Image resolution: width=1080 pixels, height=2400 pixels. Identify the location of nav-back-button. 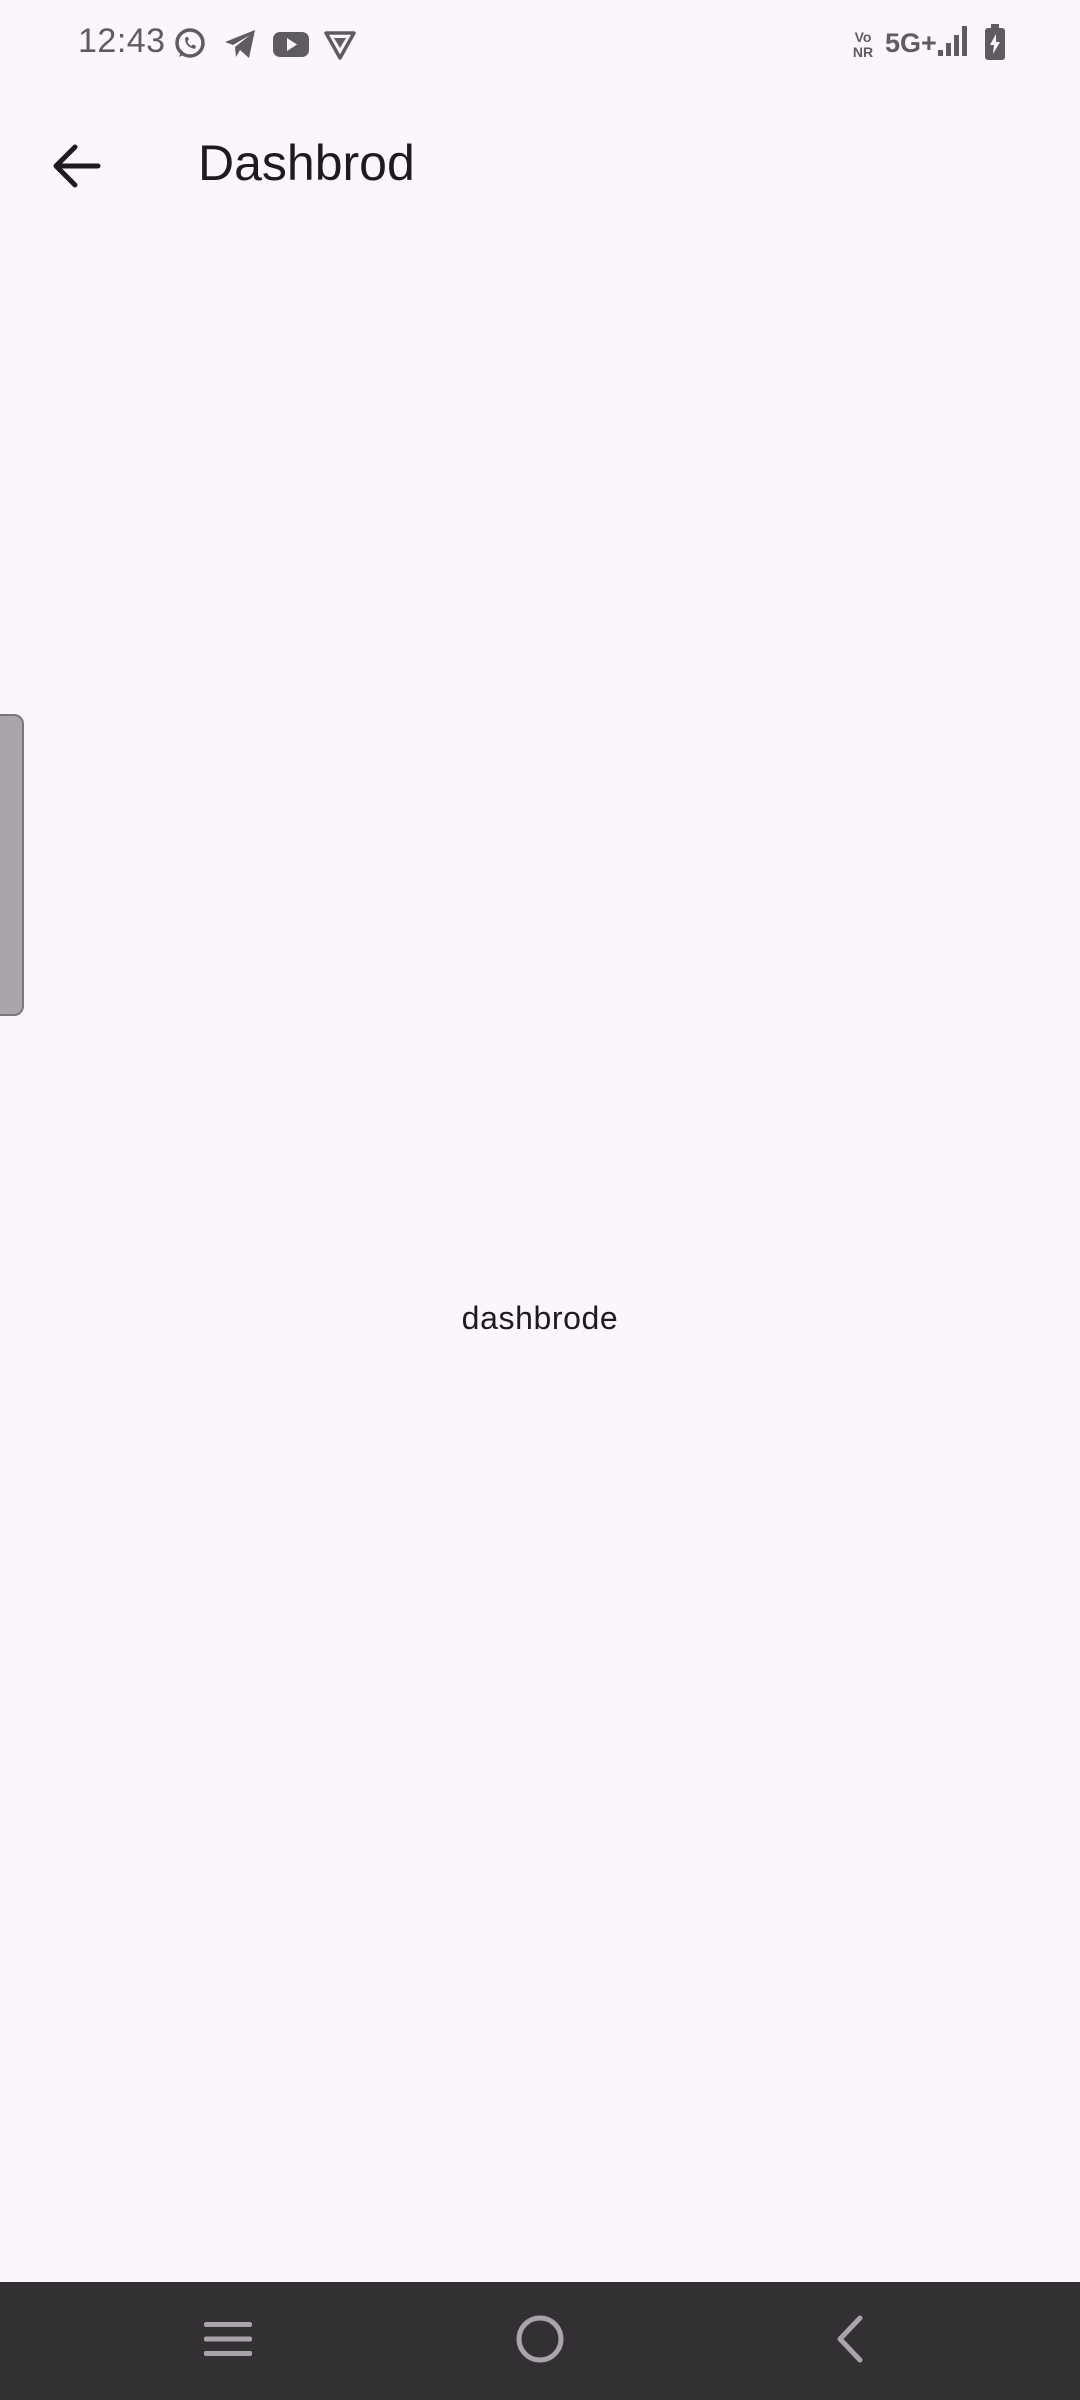
(850, 2341).